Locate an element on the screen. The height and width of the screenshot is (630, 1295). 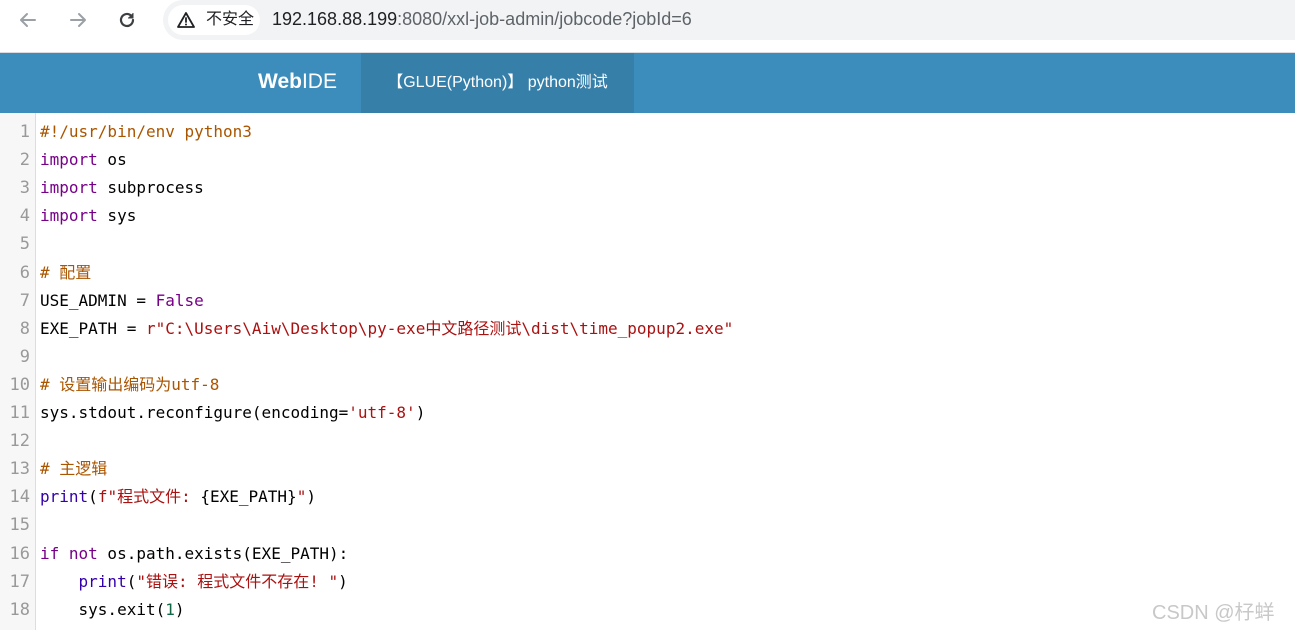
code-token-string: "错误: 程式文件不存在! " is located at coordinates (237, 581).